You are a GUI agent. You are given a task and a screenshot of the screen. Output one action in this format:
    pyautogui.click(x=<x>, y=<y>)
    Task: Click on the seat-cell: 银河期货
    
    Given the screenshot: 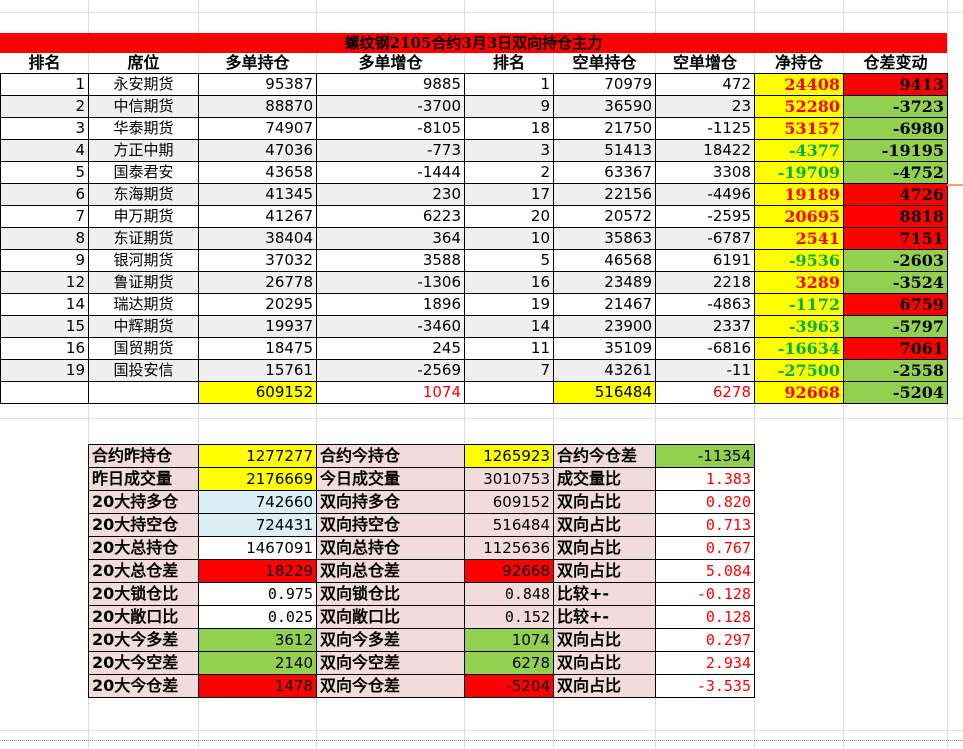 What is the action you would take?
    pyautogui.click(x=143, y=260)
    